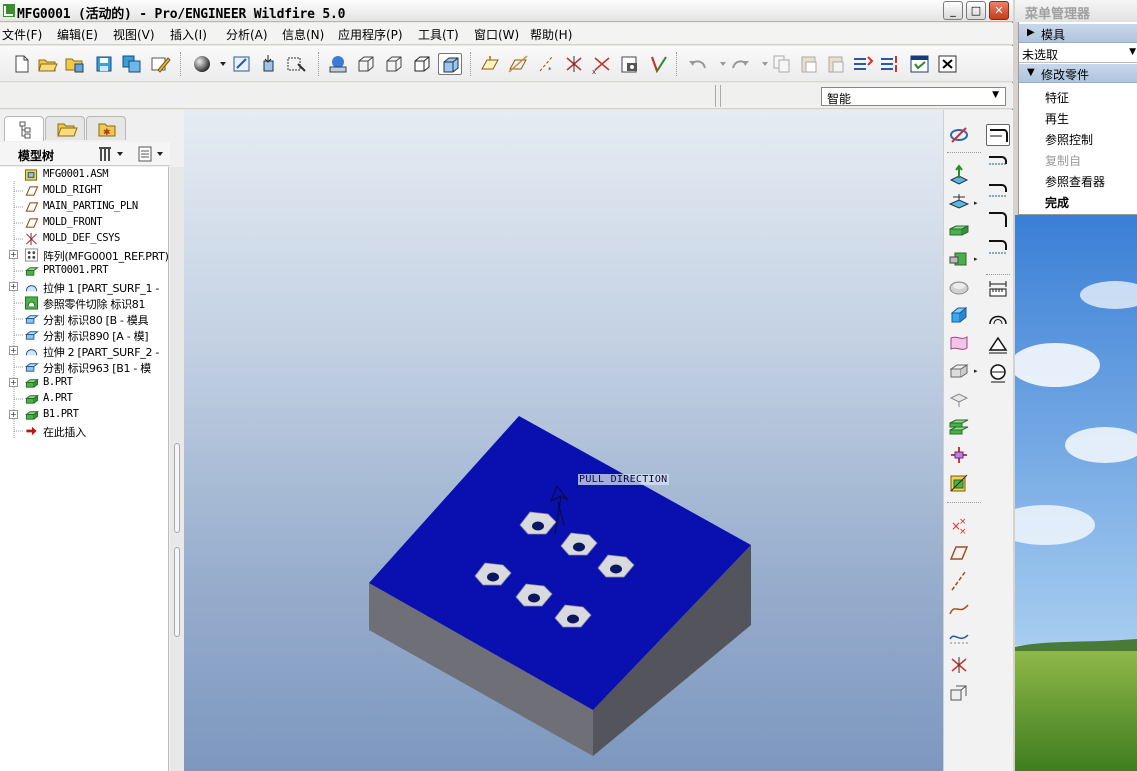  I want to click on pull-direction-icon, so click(959, 175).